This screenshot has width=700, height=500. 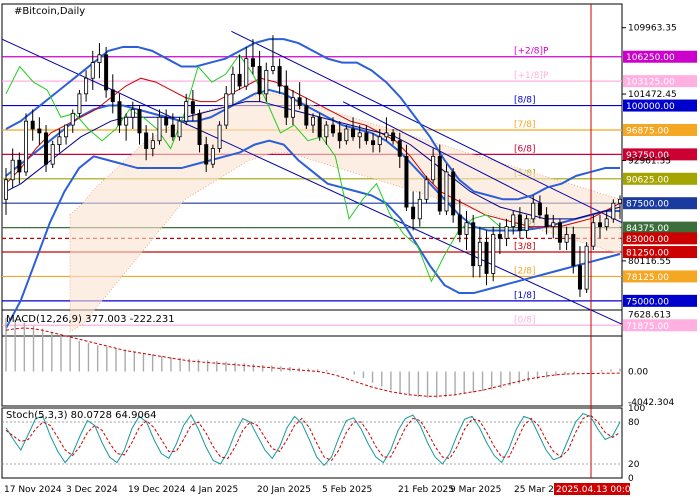 I want to click on murrey-label: [0/8], so click(x=525, y=320).